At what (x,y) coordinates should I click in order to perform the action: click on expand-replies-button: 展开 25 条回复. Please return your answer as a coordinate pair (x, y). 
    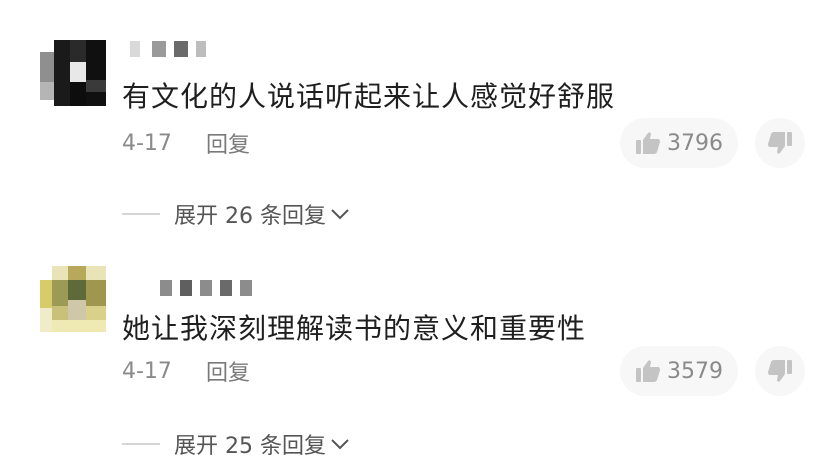
    Looking at the image, I should click on (236, 444).